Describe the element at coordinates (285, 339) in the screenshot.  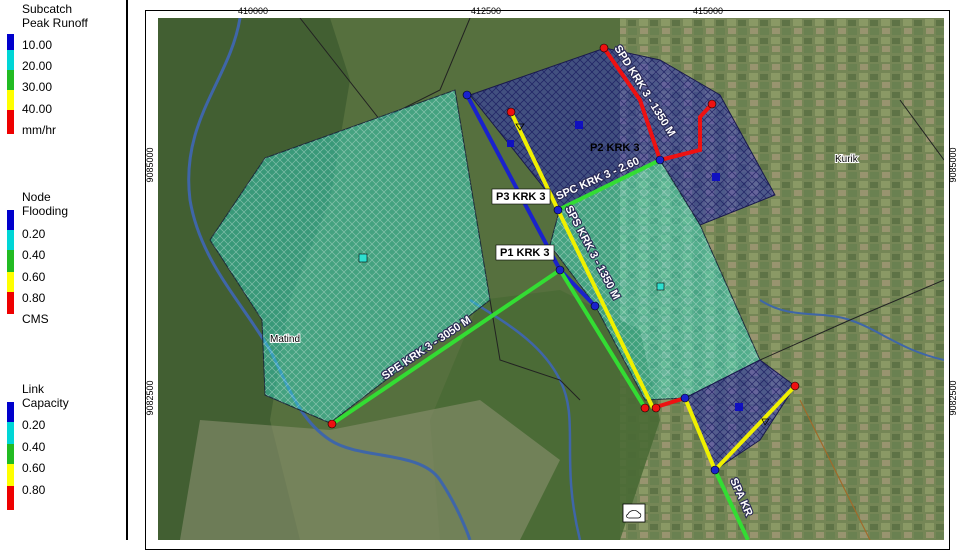
I see `place-label: Matind` at that location.